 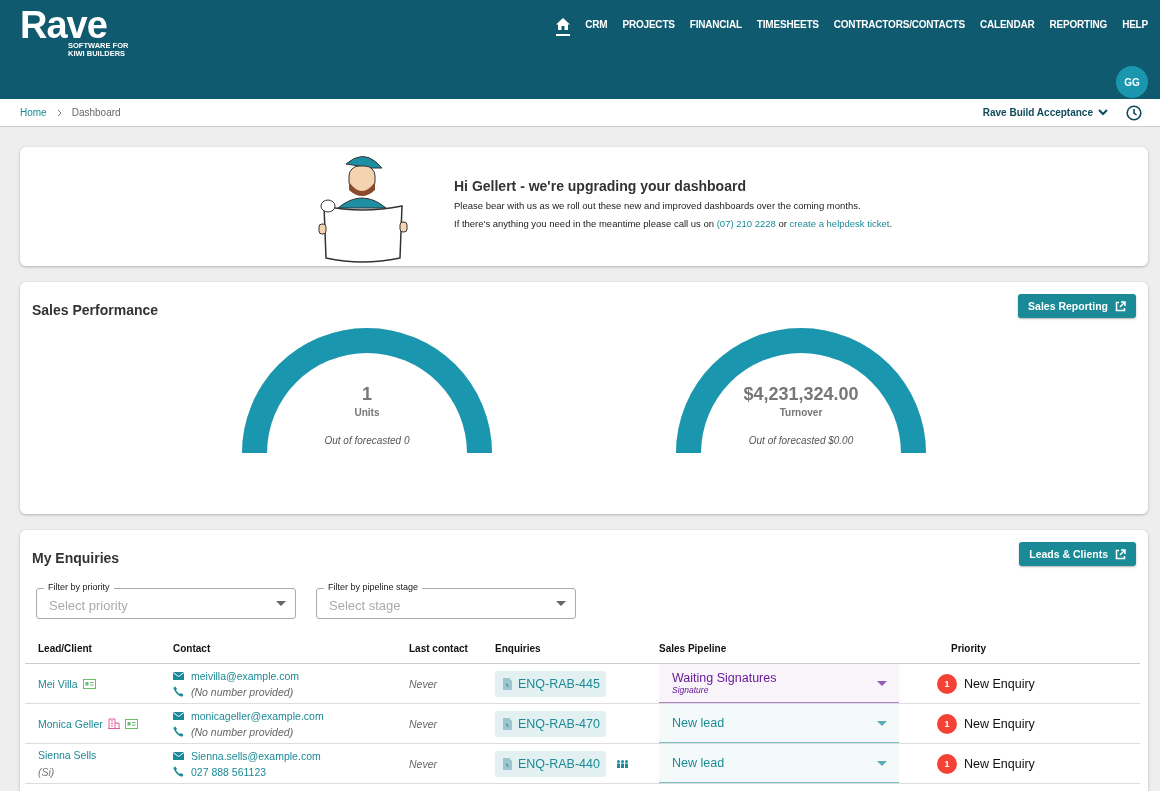 I want to click on logo-text: Rave, so click(x=63, y=25).